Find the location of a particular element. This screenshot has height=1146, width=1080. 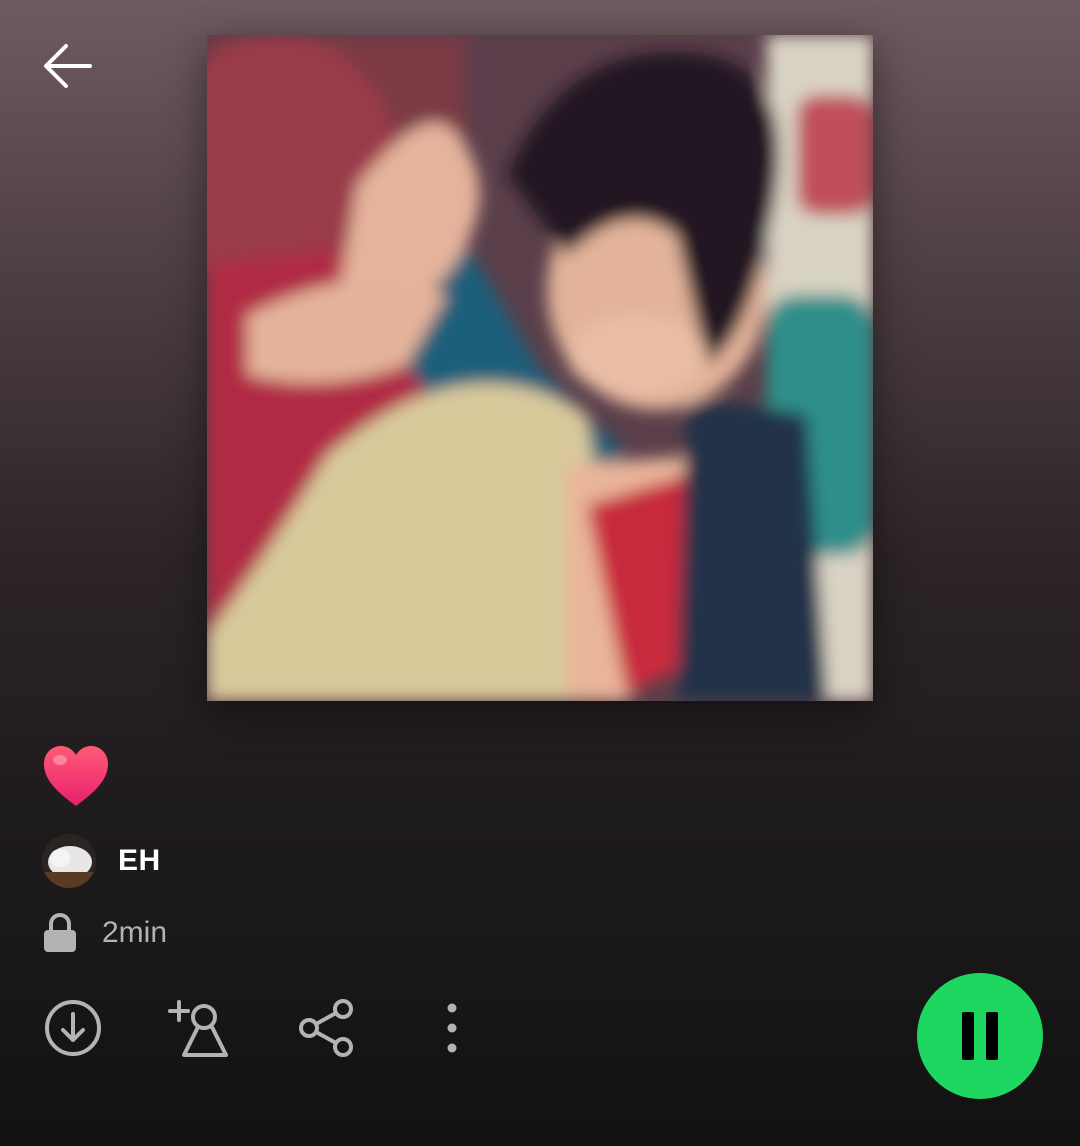

playlist-duration: 2min is located at coordinates (135, 932).